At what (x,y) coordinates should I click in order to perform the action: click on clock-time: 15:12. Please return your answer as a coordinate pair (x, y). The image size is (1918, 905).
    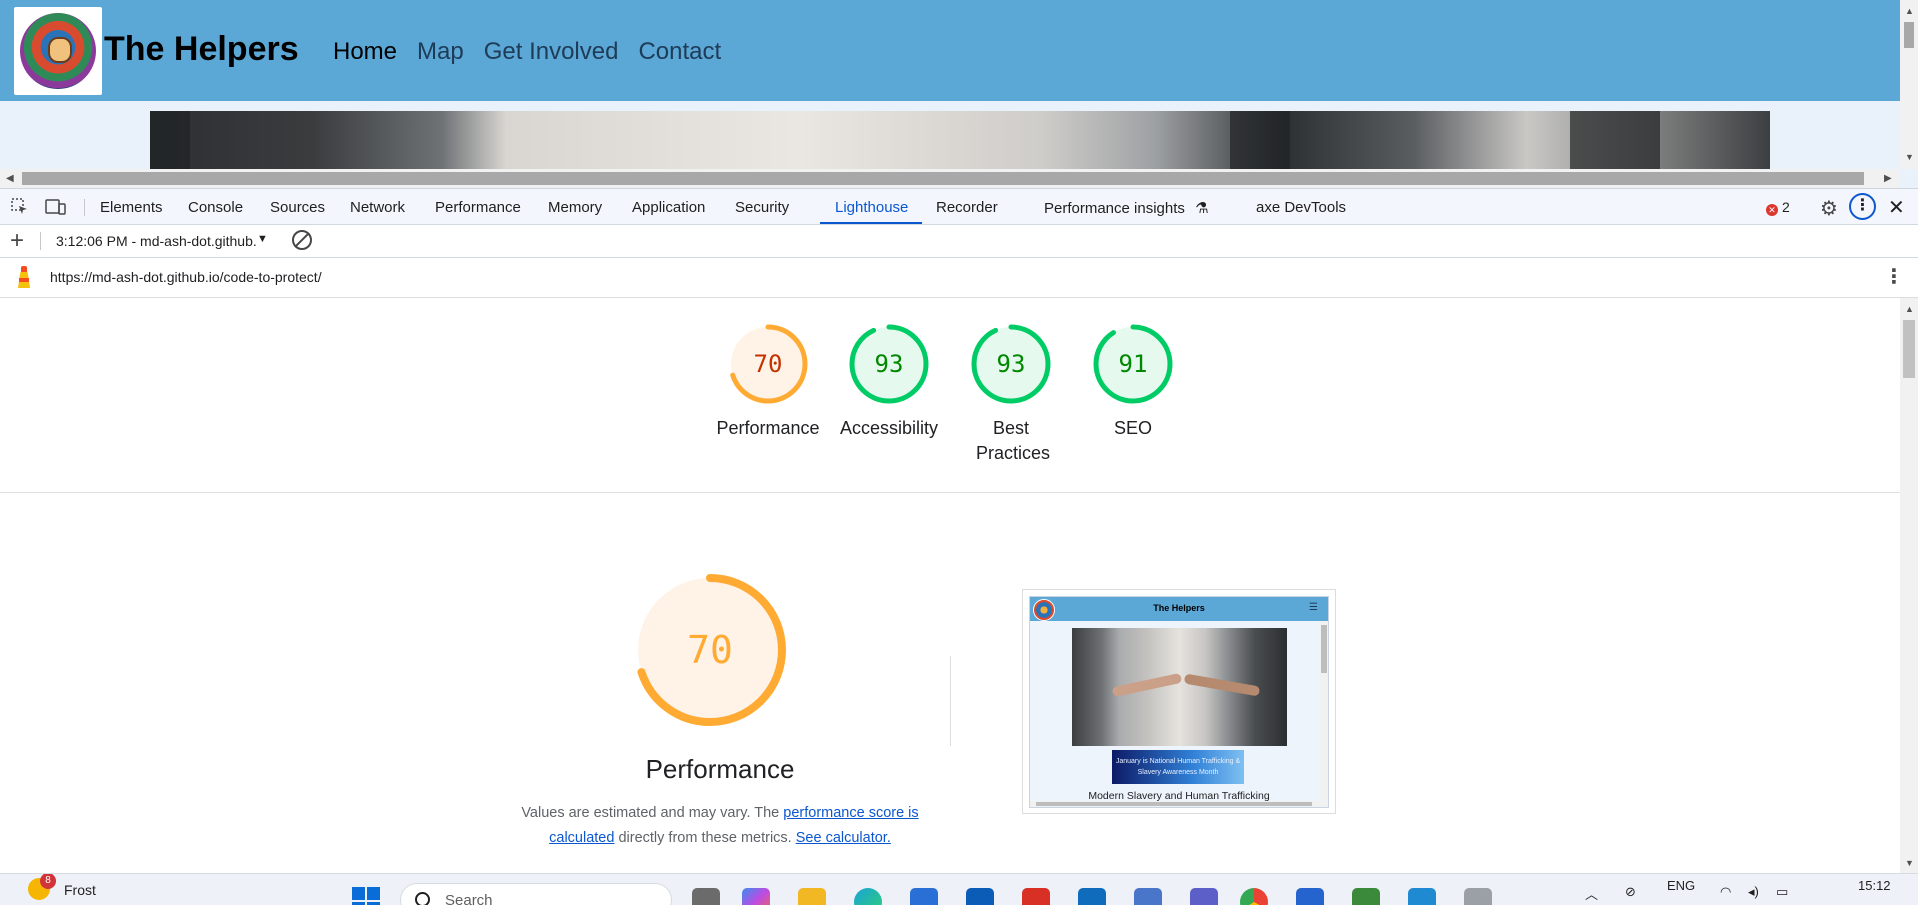
    Looking at the image, I should click on (1874, 885).